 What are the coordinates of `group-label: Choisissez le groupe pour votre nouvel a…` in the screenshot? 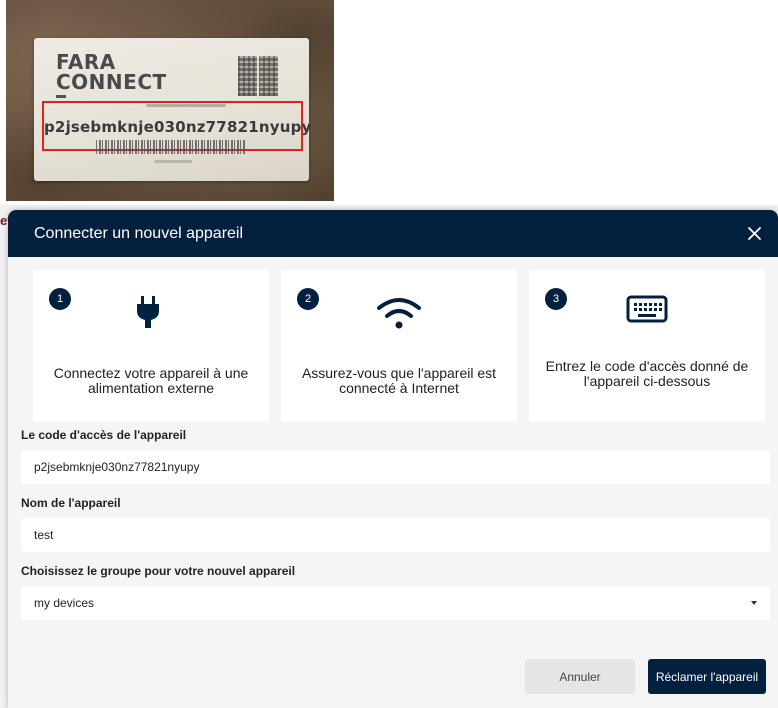 It's located at (158, 571).